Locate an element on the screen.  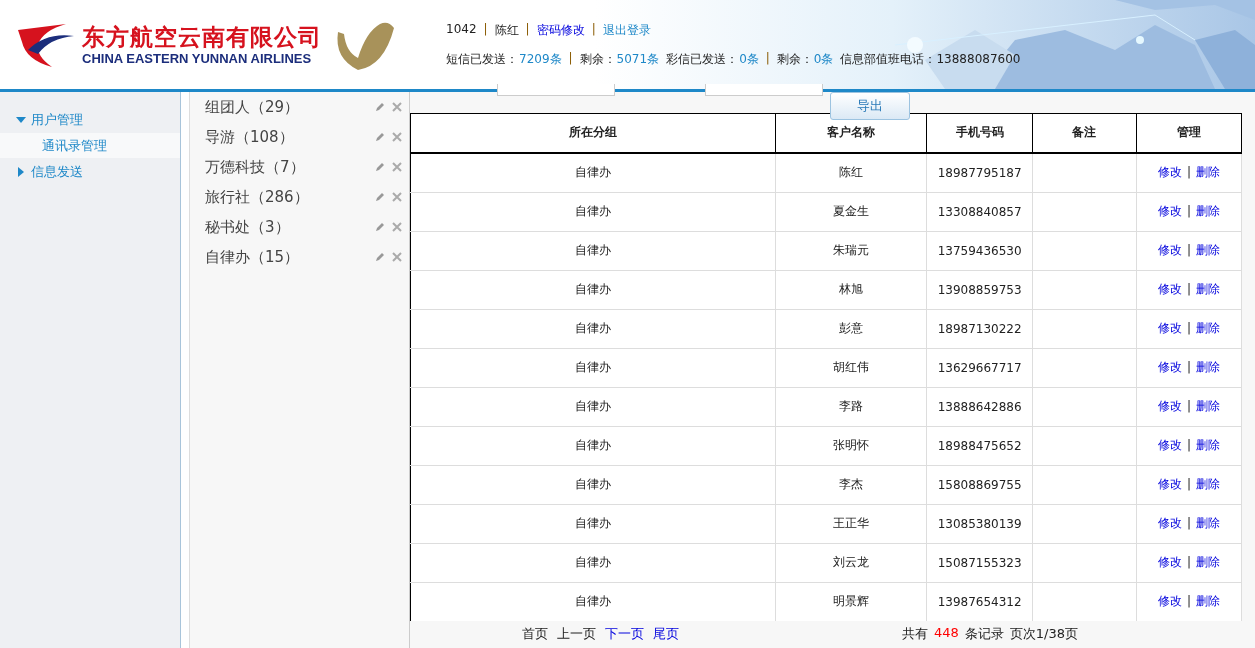
column-header: 备注 is located at coordinates (1084, 133).